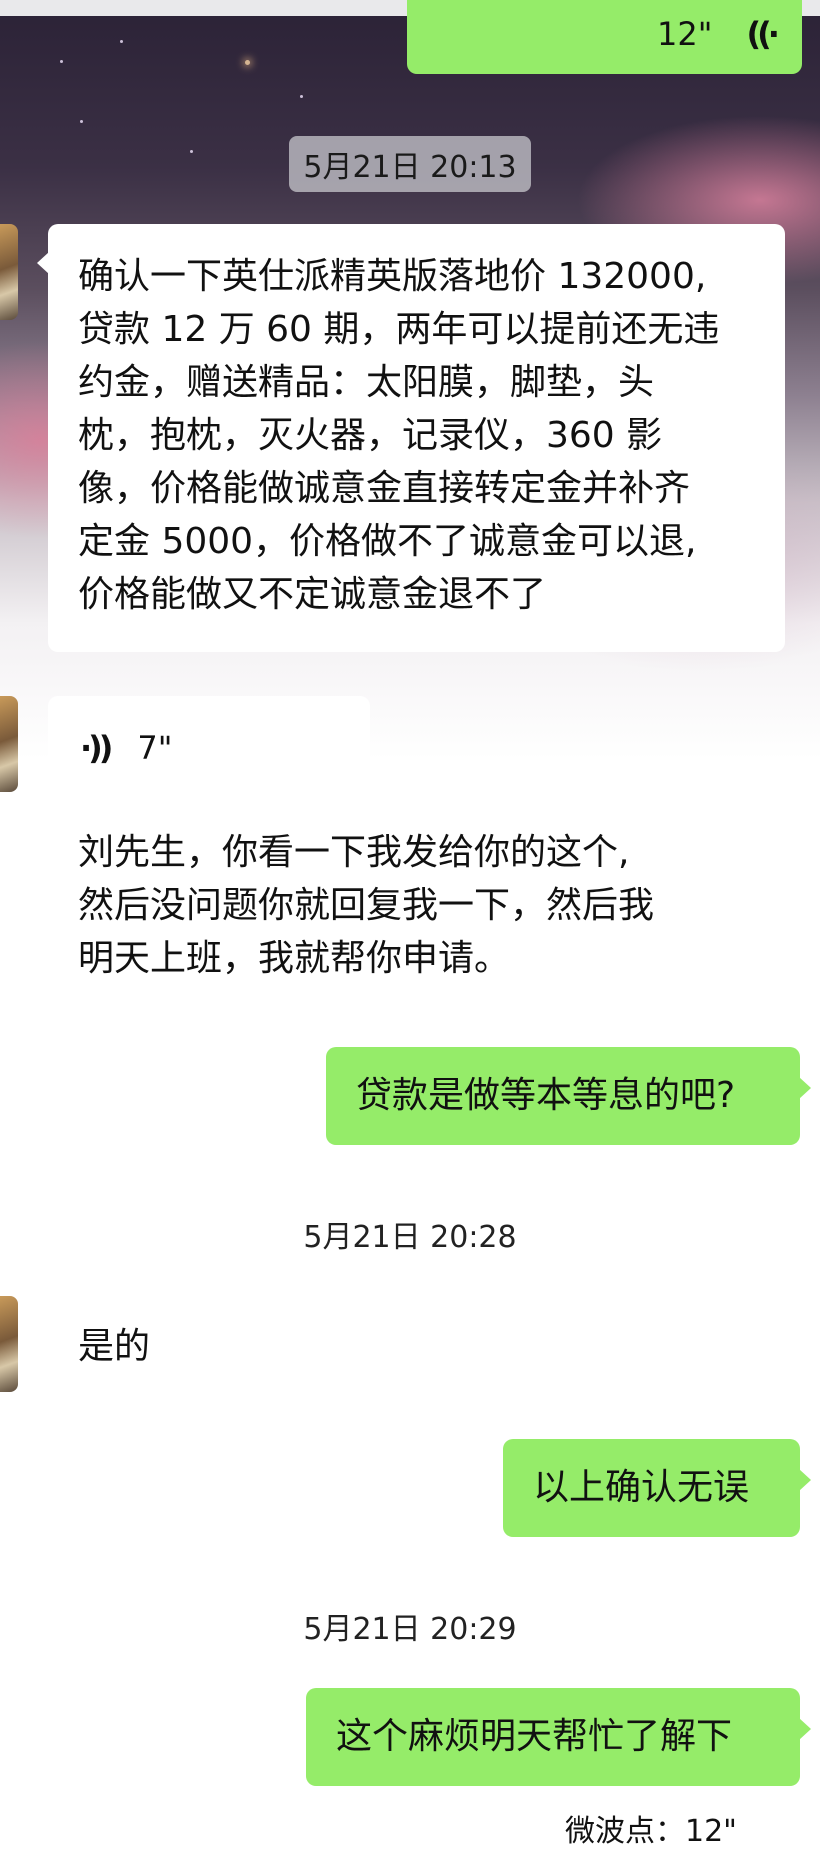 This screenshot has height=1852, width=820. I want to click on voice-wave-icon: ·)), so click(96, 748).